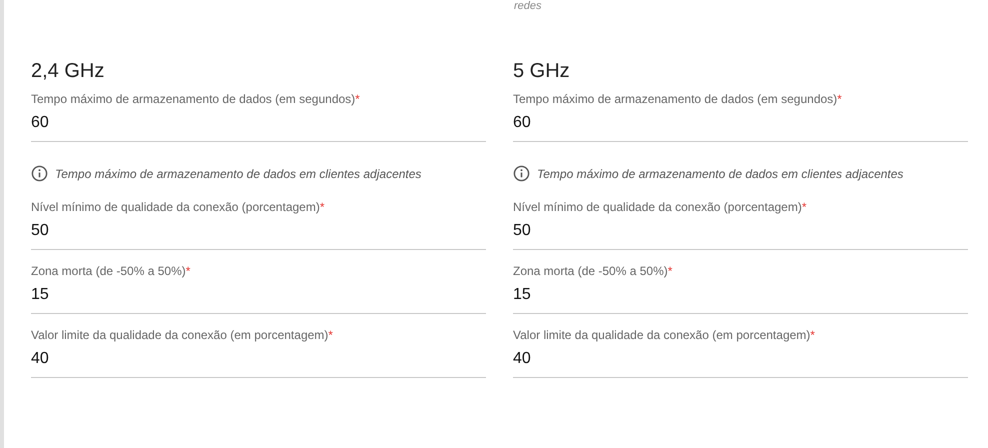  I want to click on section-title: 5 GHz, so click(542, 71).